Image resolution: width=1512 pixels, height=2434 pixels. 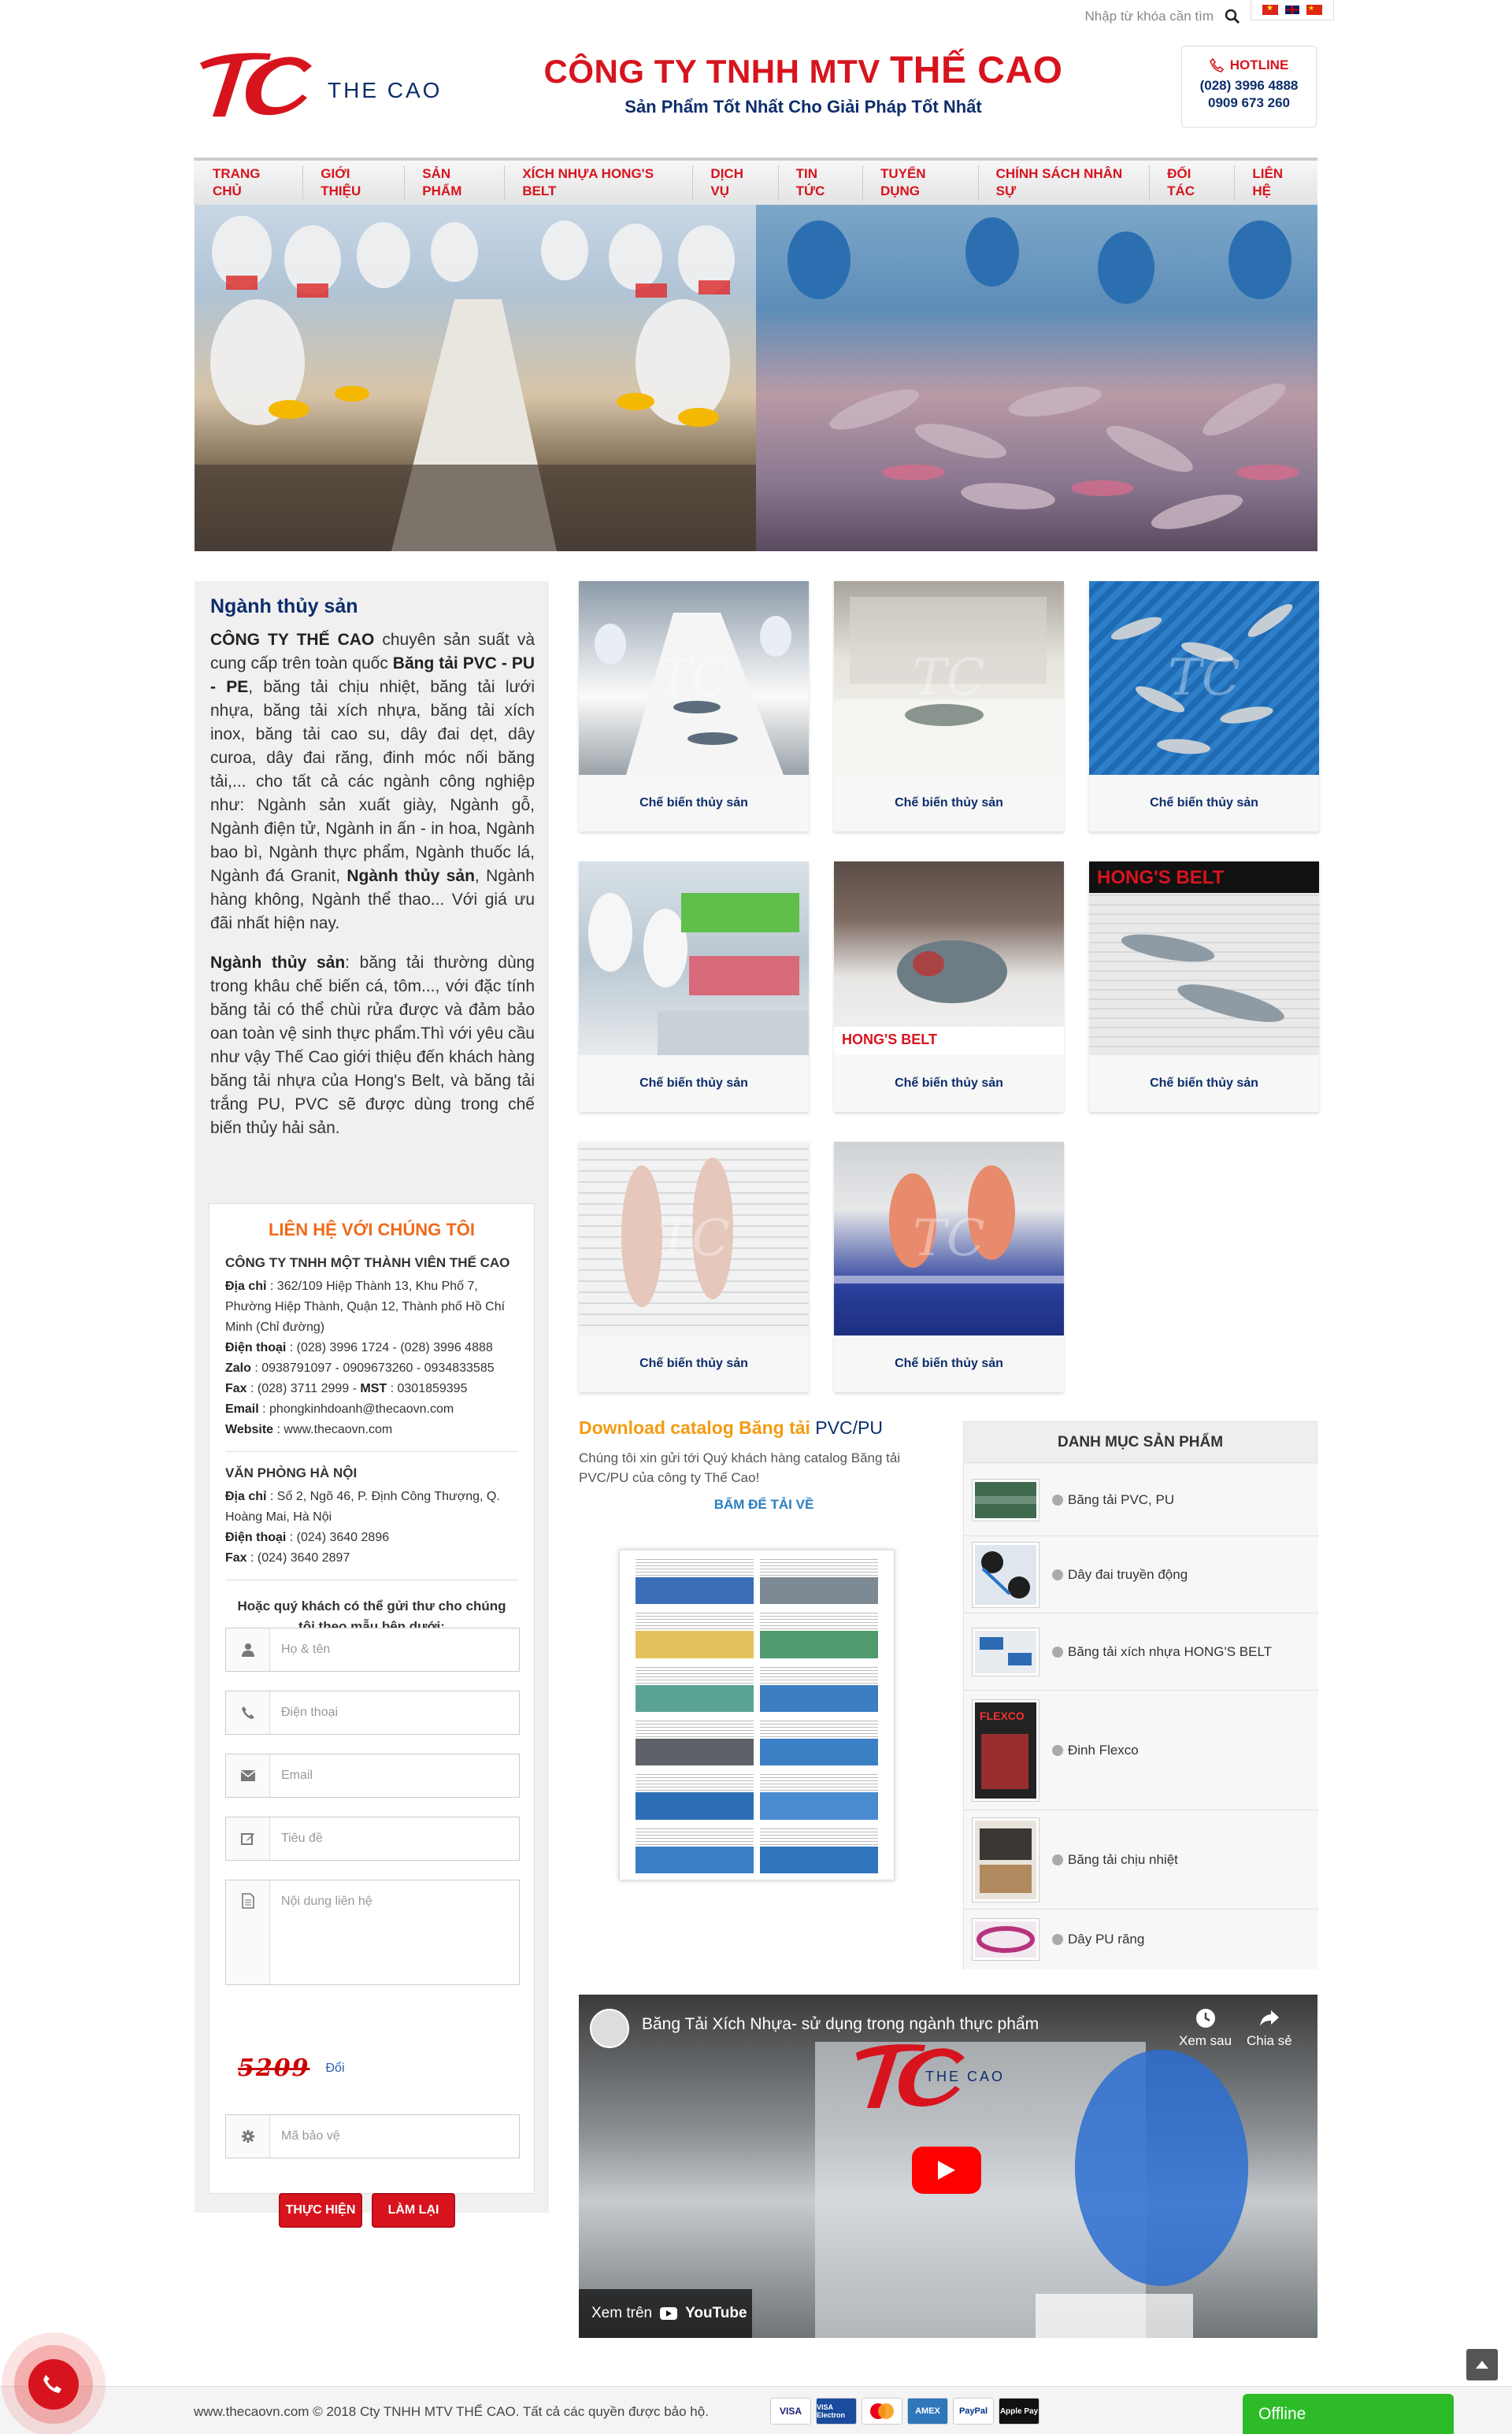 I want to click on nav-item-home: TRANG CHỦ, so click(x=258, y=182).